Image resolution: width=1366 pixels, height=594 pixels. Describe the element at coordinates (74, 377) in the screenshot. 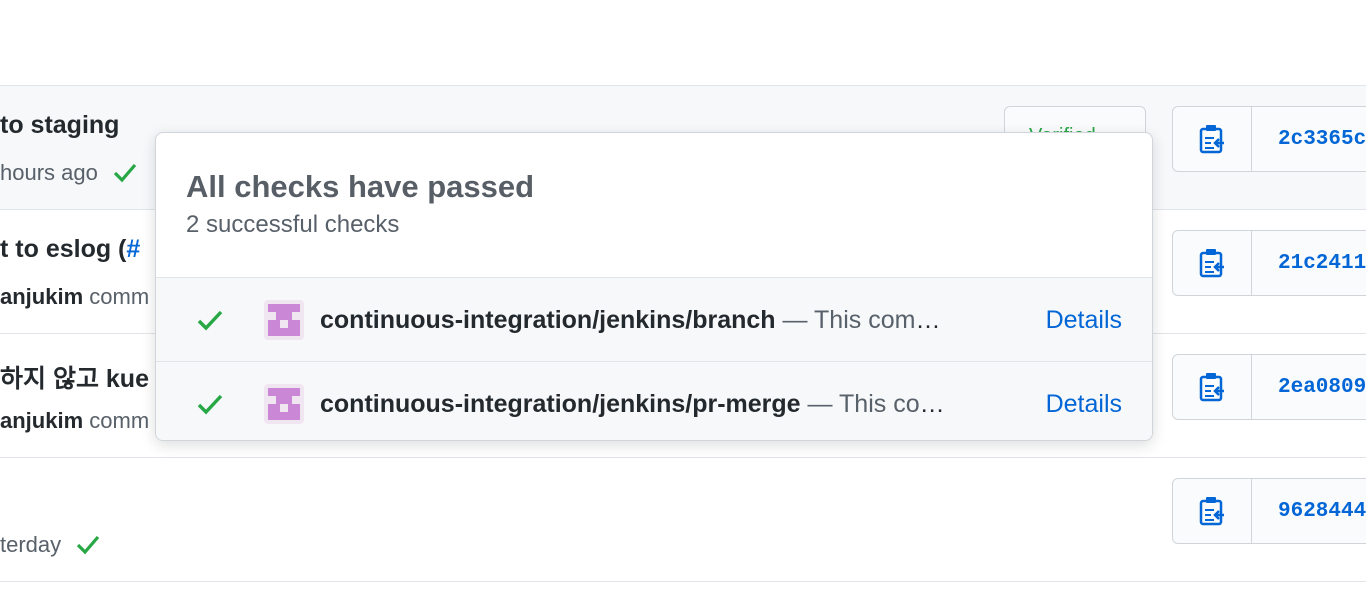

I see `commit-title: 하지 않고 kue` at that location.